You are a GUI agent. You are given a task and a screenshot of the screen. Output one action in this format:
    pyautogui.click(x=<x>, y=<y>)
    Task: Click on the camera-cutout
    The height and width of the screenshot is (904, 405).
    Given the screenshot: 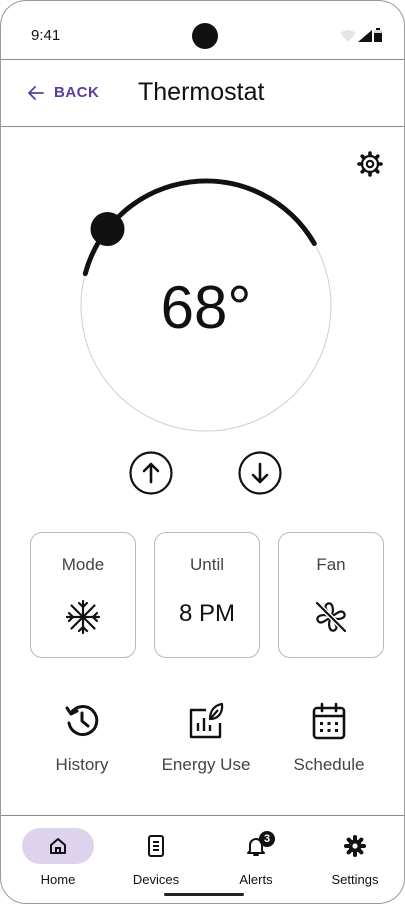 What is the action you would take?
    pyautogui.click(x=205, y=36)
    